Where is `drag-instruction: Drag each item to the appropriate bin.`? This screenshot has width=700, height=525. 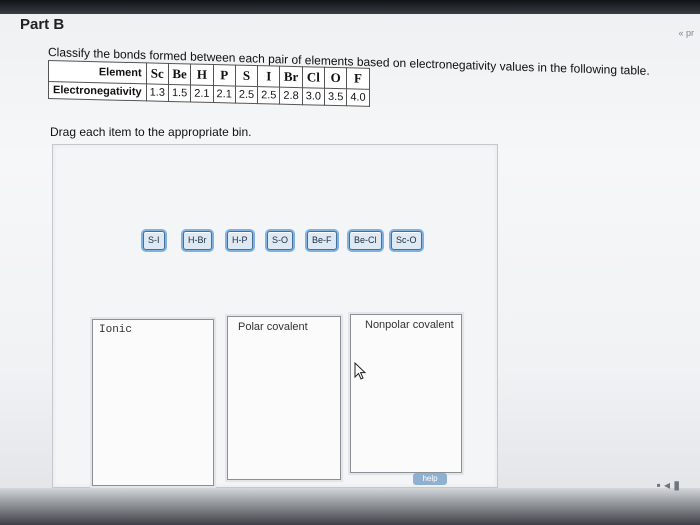 drag-instruction: Drag each item to the appropriate bin. is located at coordinates (151, 132).